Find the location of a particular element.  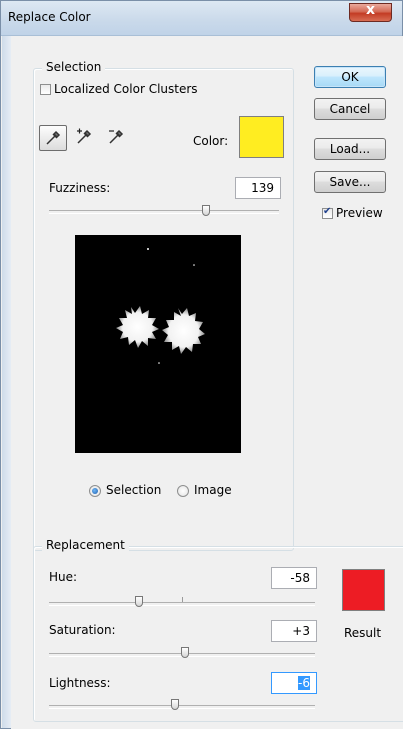

selection-view-radio is located at coordinates (95, 491).